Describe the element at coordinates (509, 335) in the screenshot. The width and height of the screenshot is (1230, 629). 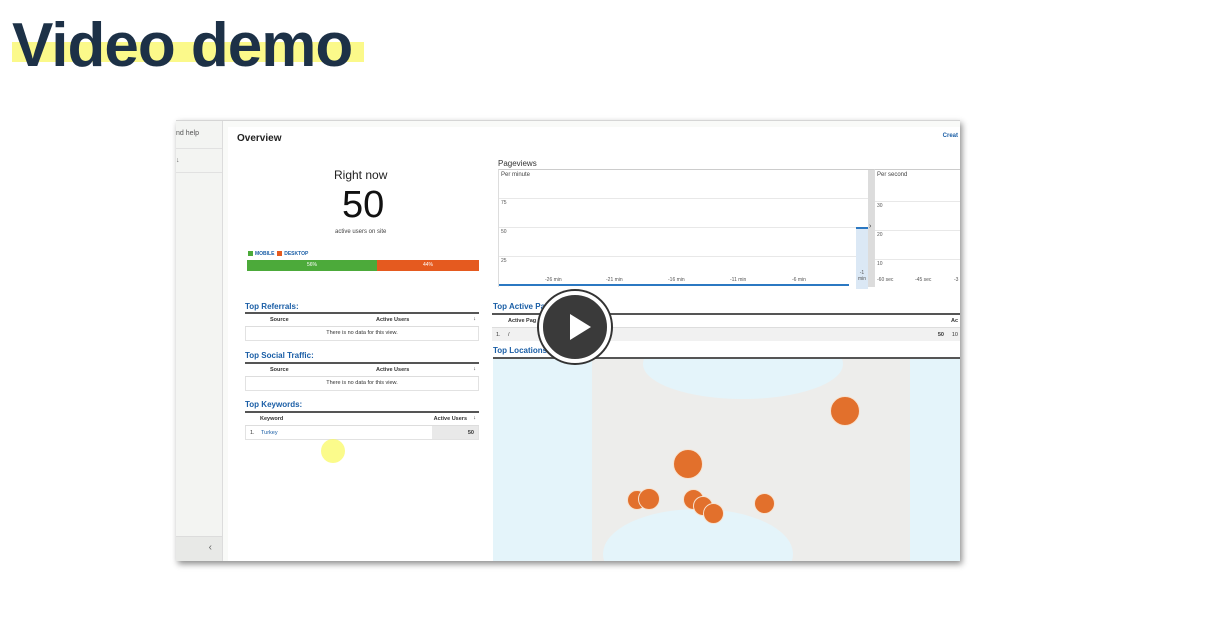
I see `page-path-link: /` at that location.